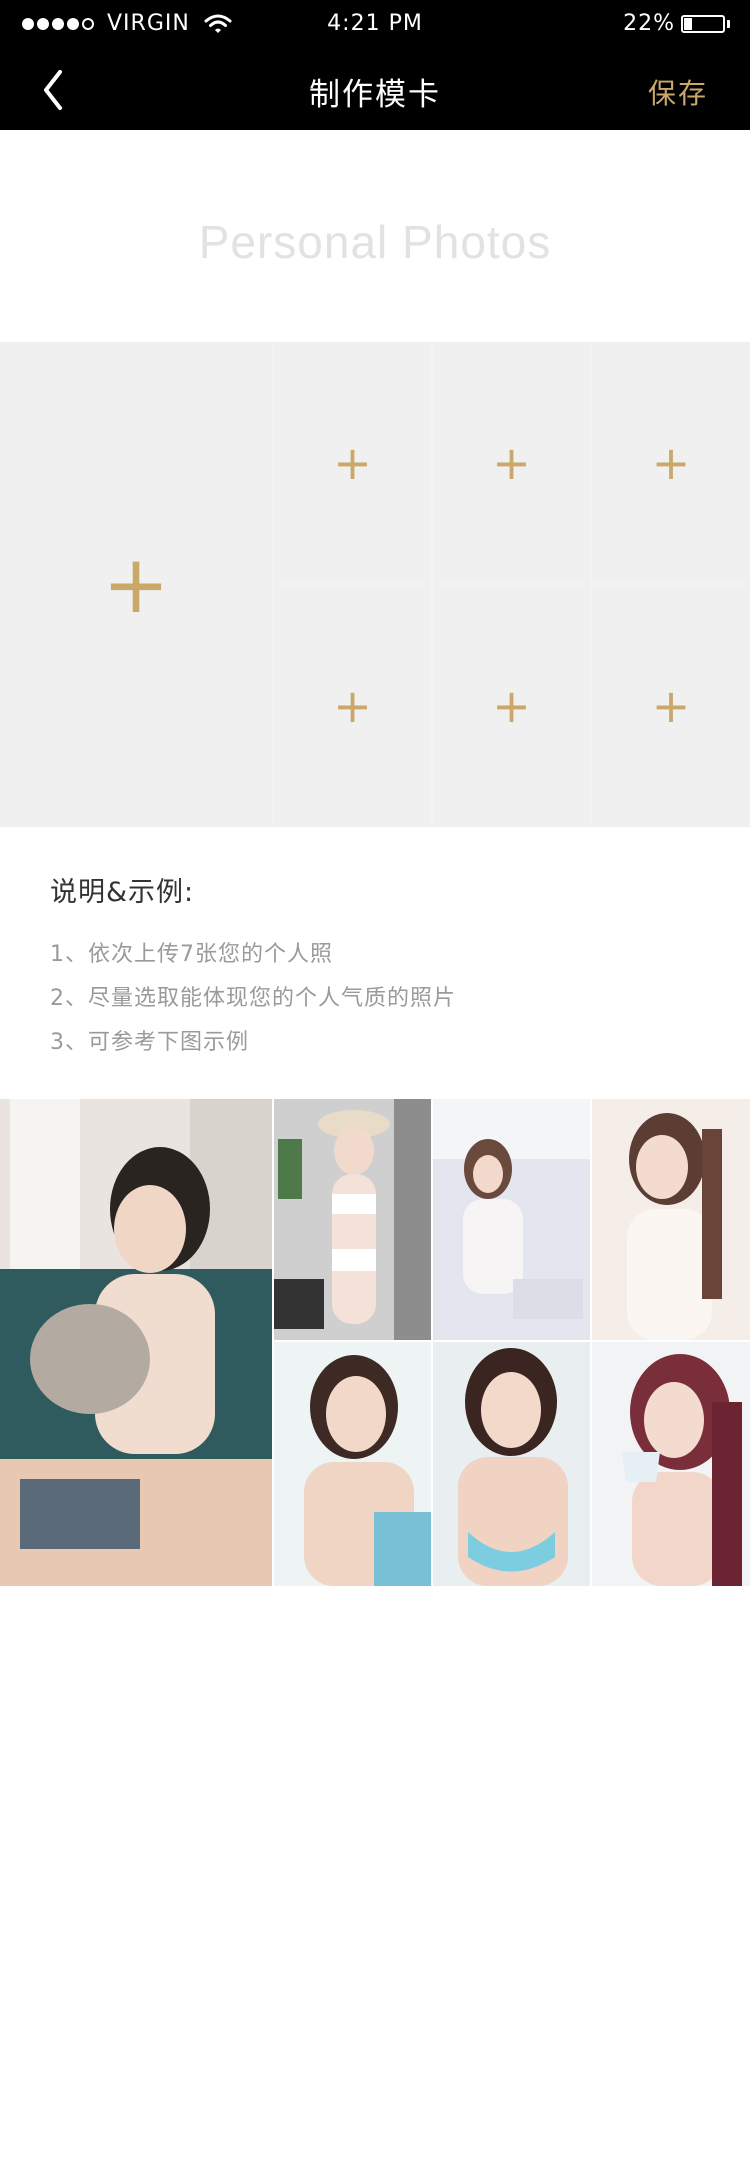  Describe the element at coordinates (375, 95) in the screenshot. I see `page-title: 制作模卡` at that location.